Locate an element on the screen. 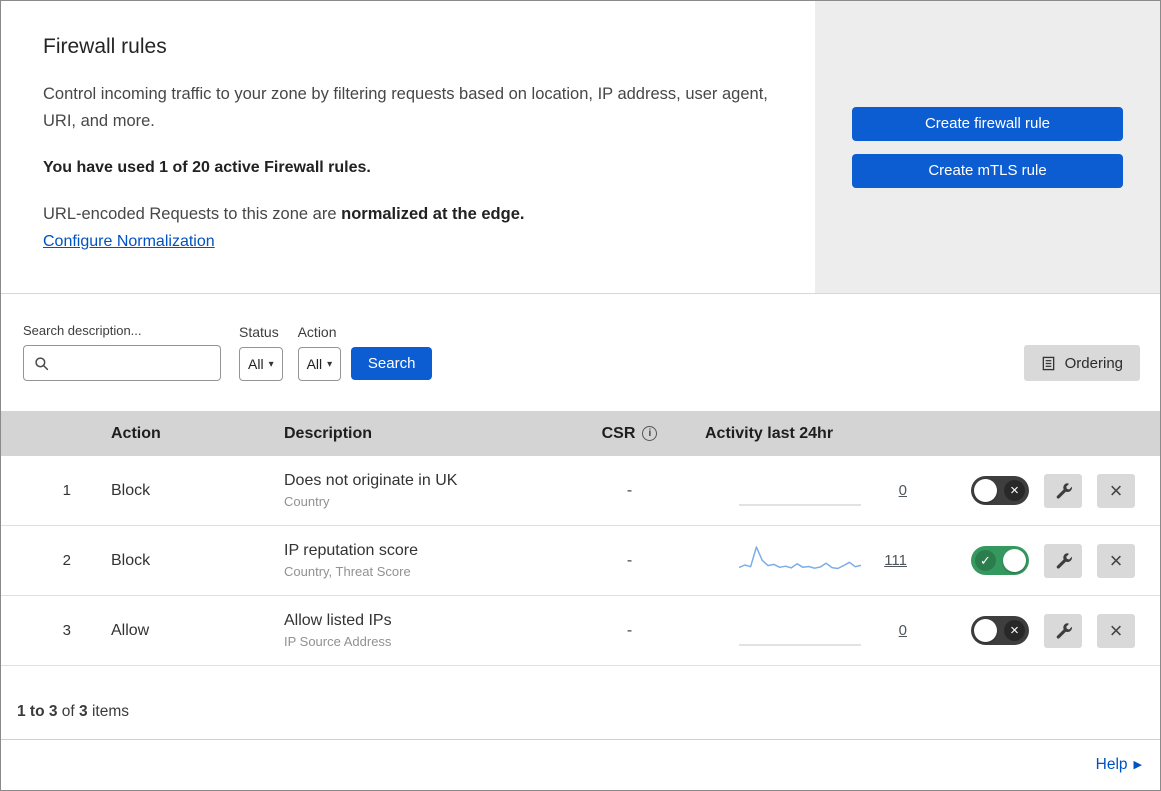  status-filter-group: Status All ▾ is located at coordinates (261, 352).